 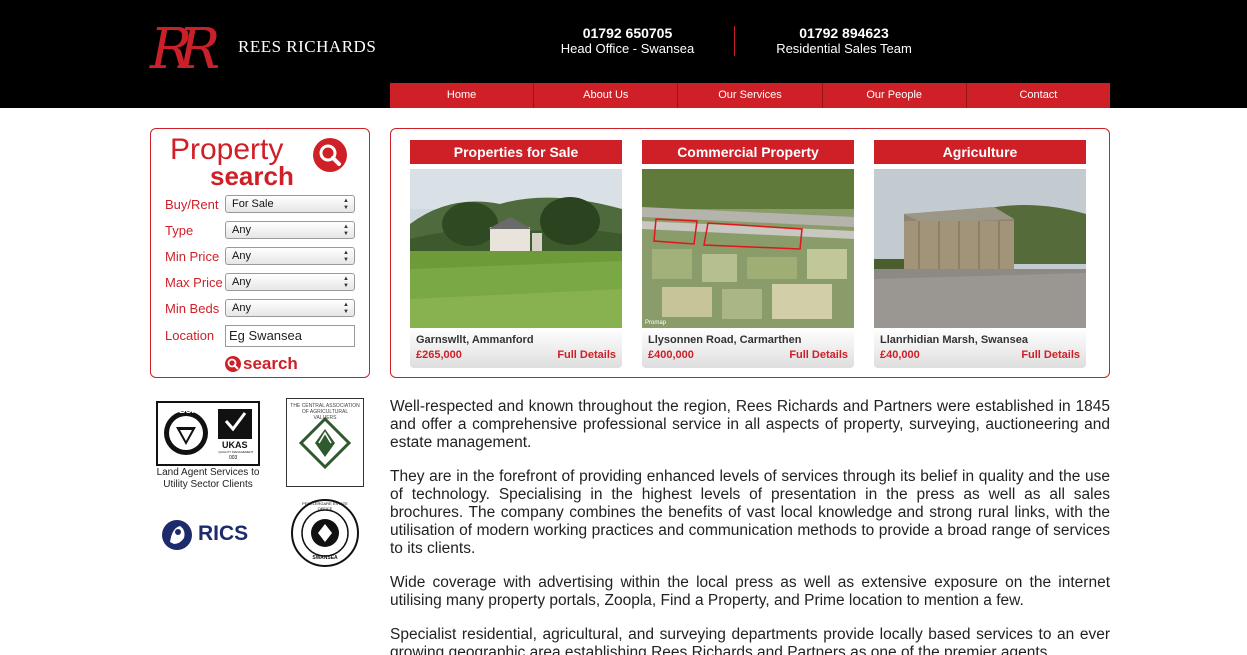 I want to click on buy-rent-label: Buy/Rent, so click(x=192, y=204).